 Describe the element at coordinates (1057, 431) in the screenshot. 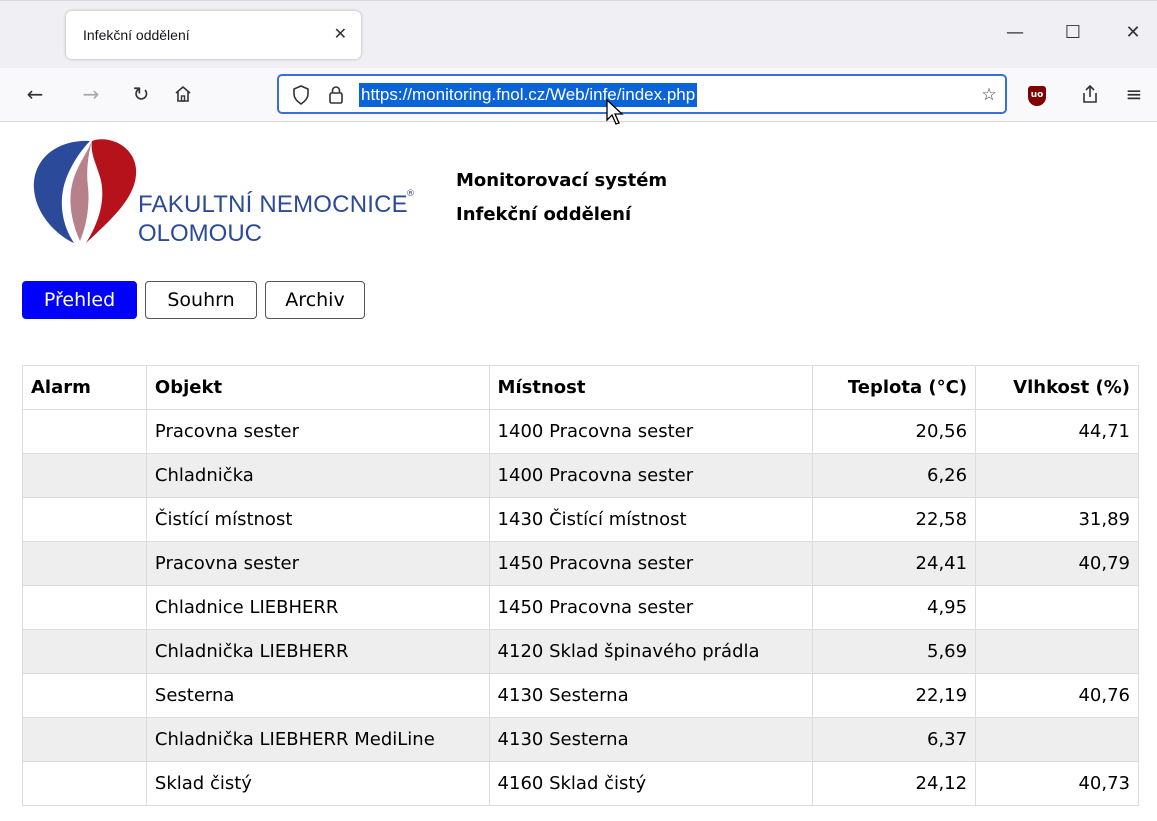

I see `cell-humidity: 44,71` at that location.